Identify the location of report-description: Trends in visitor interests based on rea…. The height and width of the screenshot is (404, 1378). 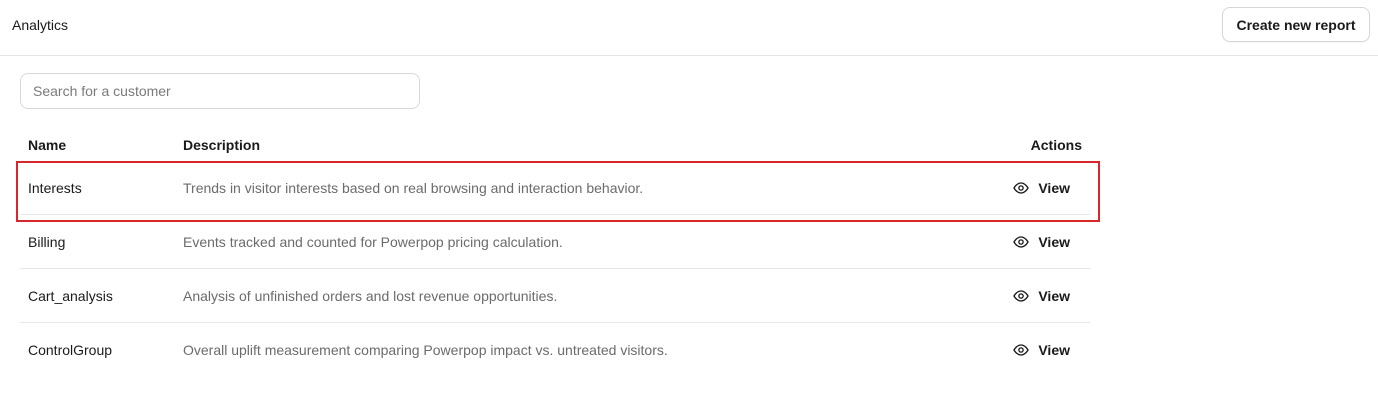
(413, 187).